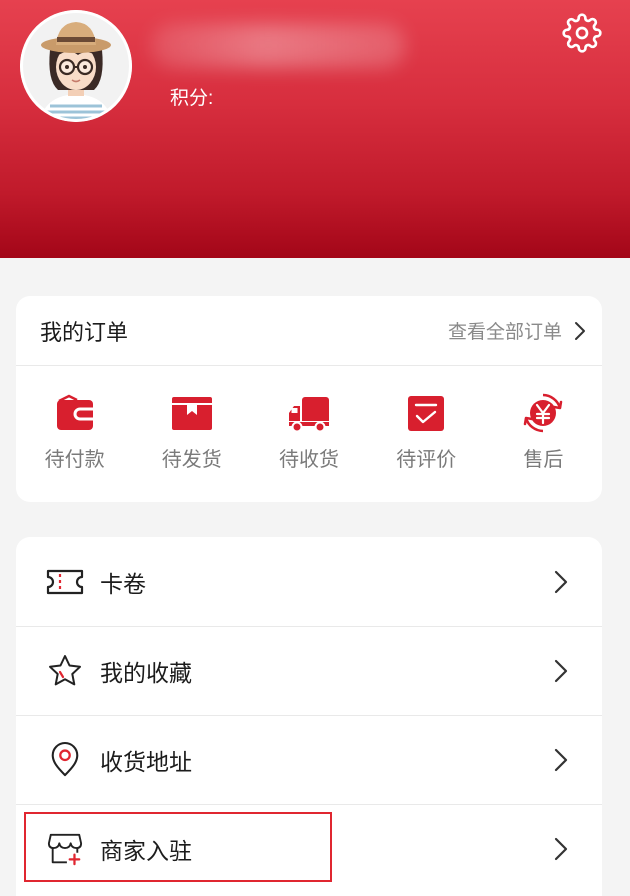  I want to click on menu-item-merchant-join: 商家入驻, so click(309, 848).